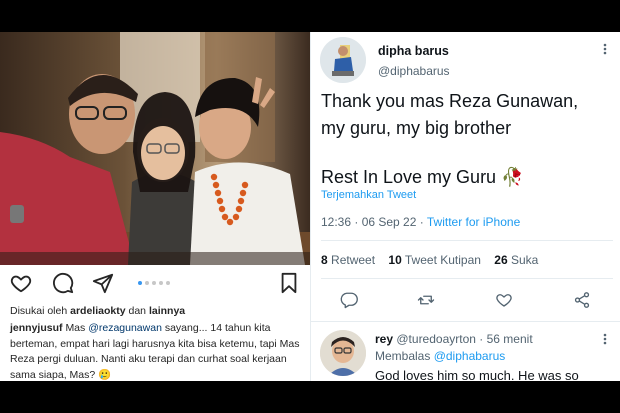 The image size is (620, 413). I want to click on replying-to-link: @diphabarus, so click(470, 356).